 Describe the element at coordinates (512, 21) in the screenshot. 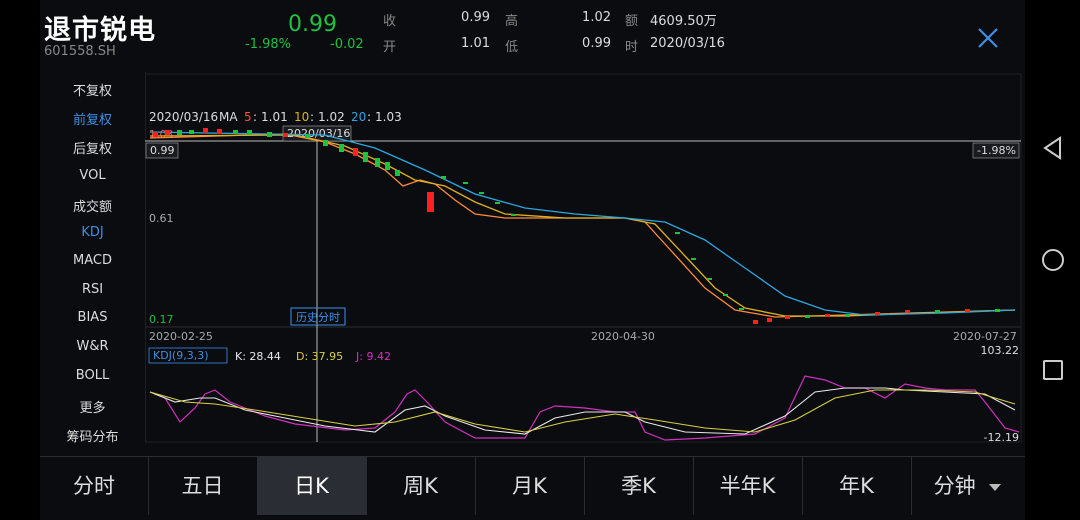

I see `quote-label-high: 高` at that location.